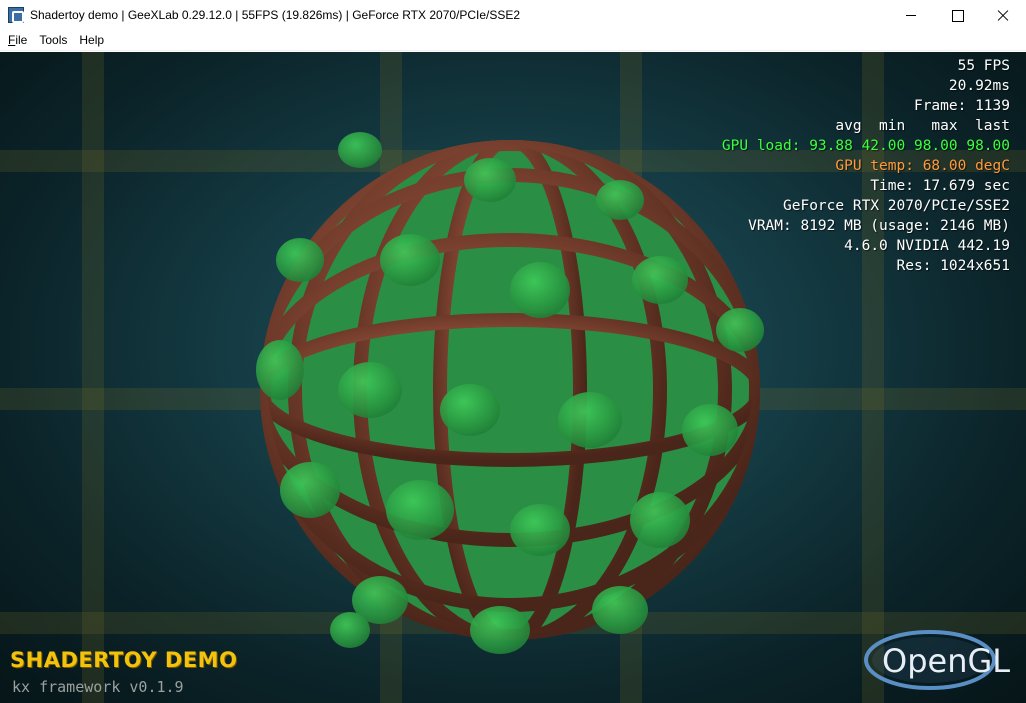 This screenshot has height=703, width=1026. What do you see at coordinates (946, 661) in the screenshot?
I see `opengl-logo-text: OpenGL` at bounding box center [946, 661].